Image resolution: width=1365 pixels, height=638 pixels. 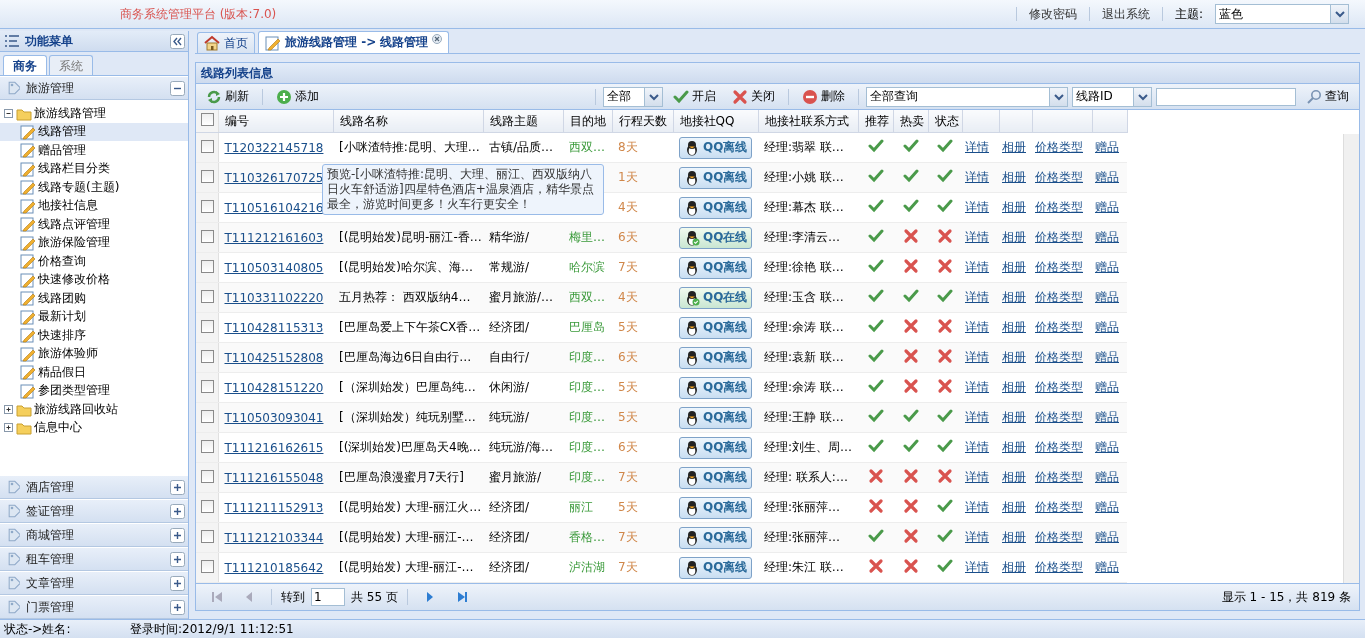 I want to click on tree-item: 旅游体验师, so click(x=94, y=353).